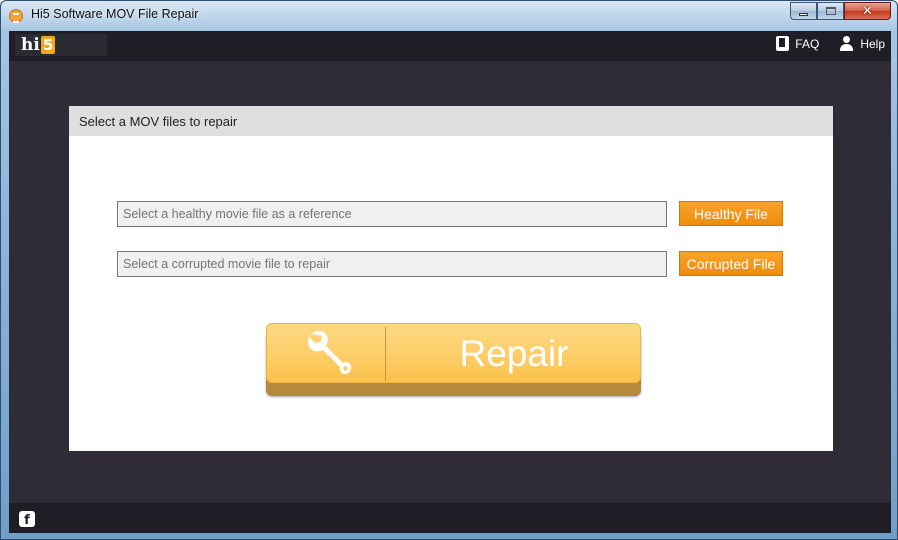  What do you see at coordinates (16, 16) in the screenshot?
I see `app-icon` at bounding box center [16, 16].